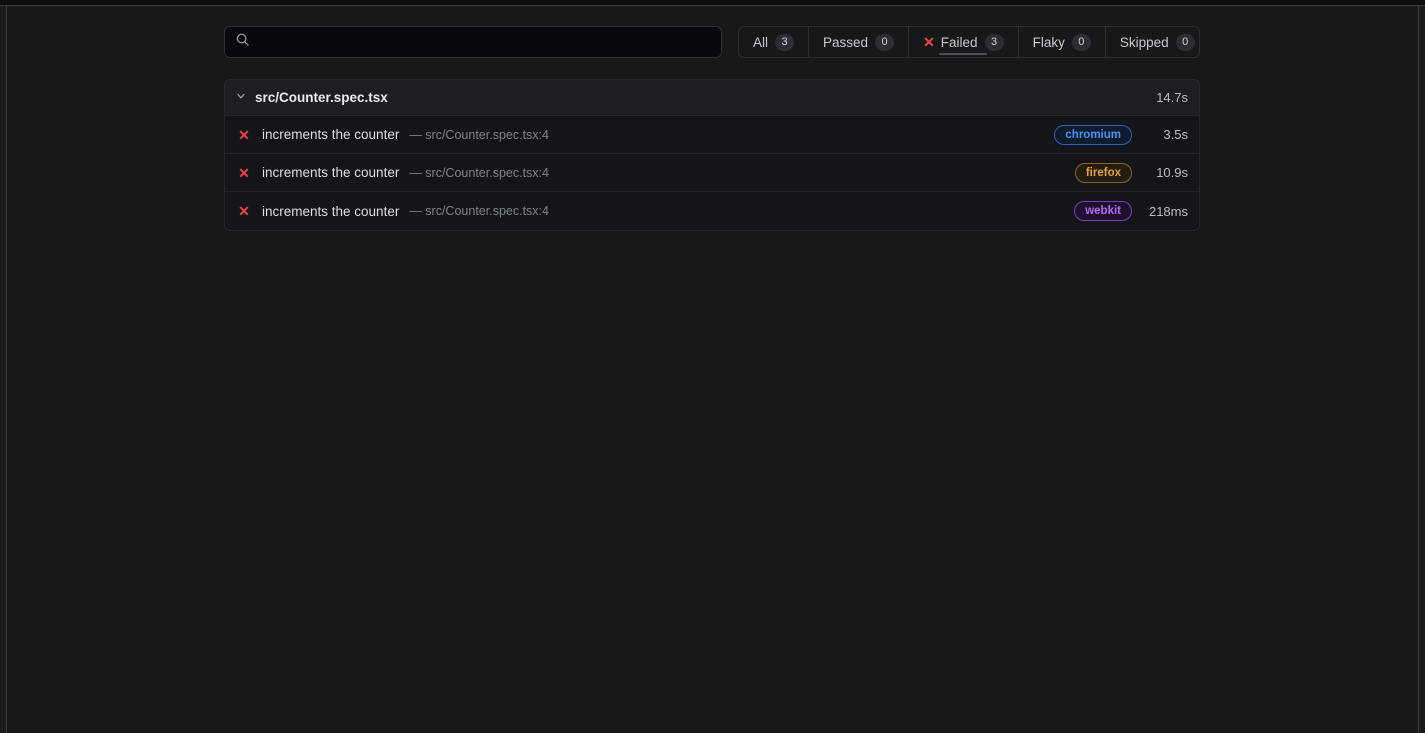 The height and width of the screenshot is (733, 1425). I want to click on filter-tab-all: All 3, so click(774, 42).